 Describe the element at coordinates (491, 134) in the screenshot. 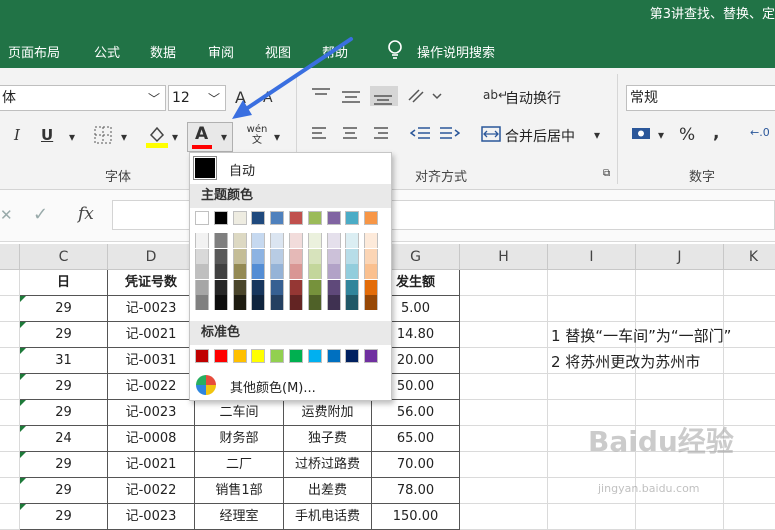

I see `merge-center-icon` at that location.